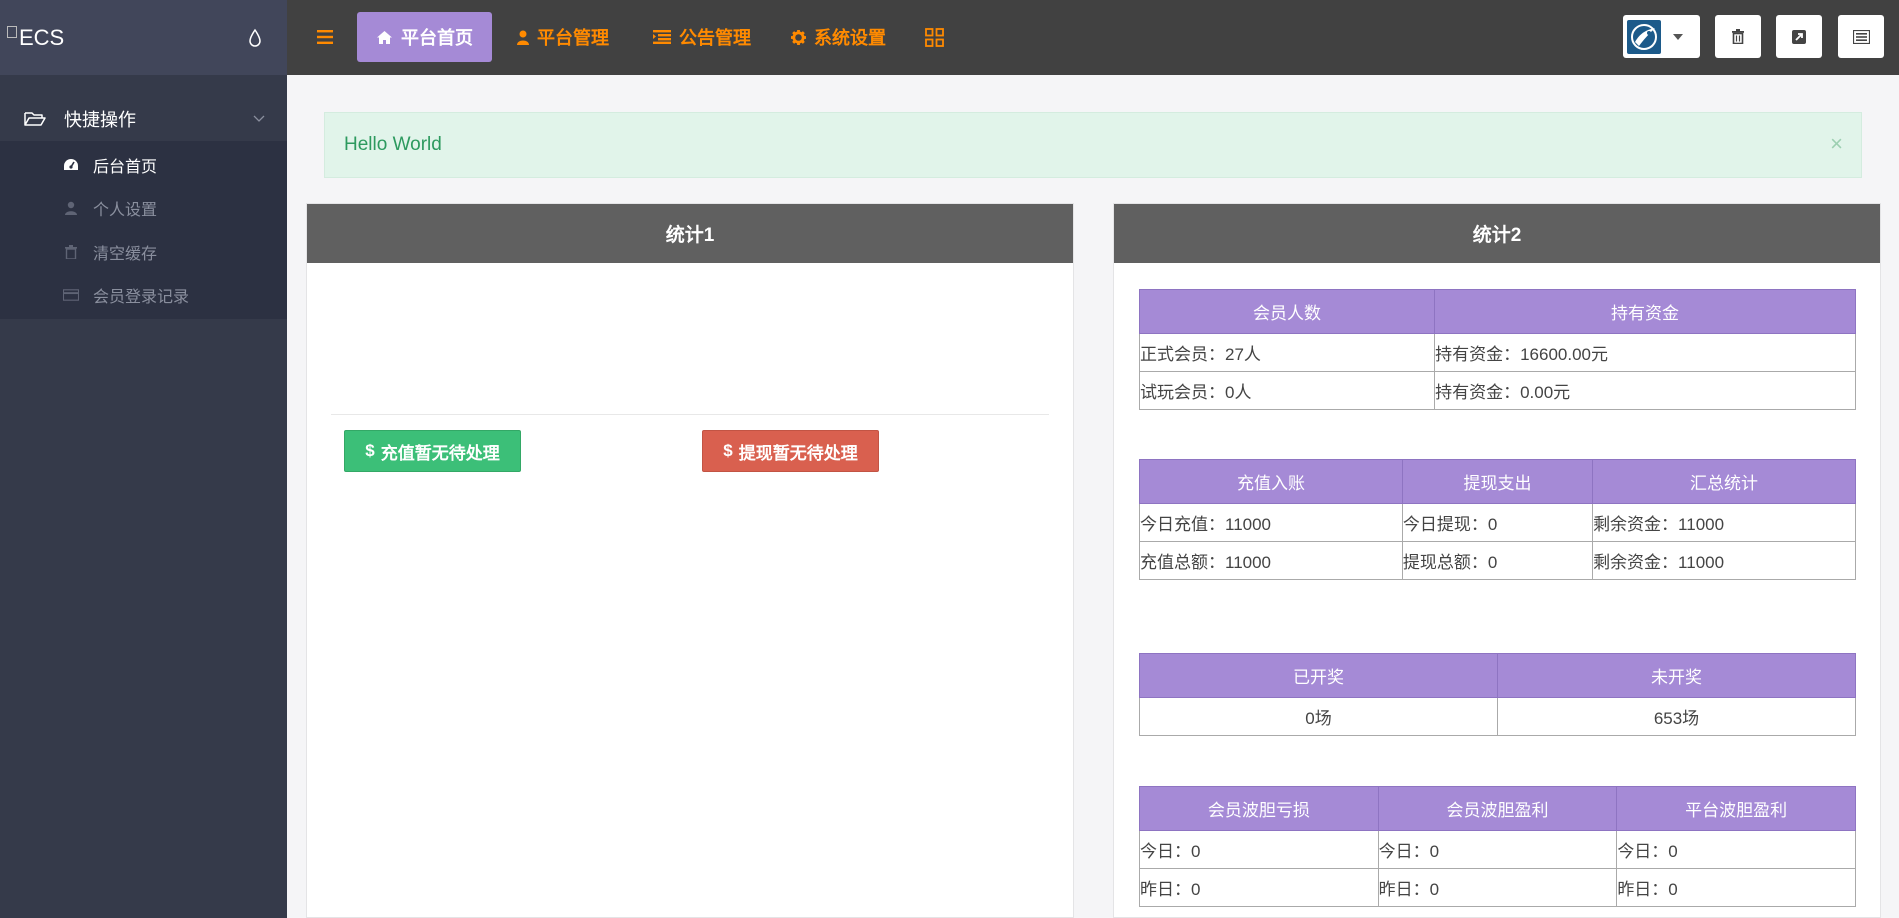 Image resolution: width=1899 pixels, height=918 pixels. I want to click on sidebar-item-label: 个人设置, so click(125, 211).